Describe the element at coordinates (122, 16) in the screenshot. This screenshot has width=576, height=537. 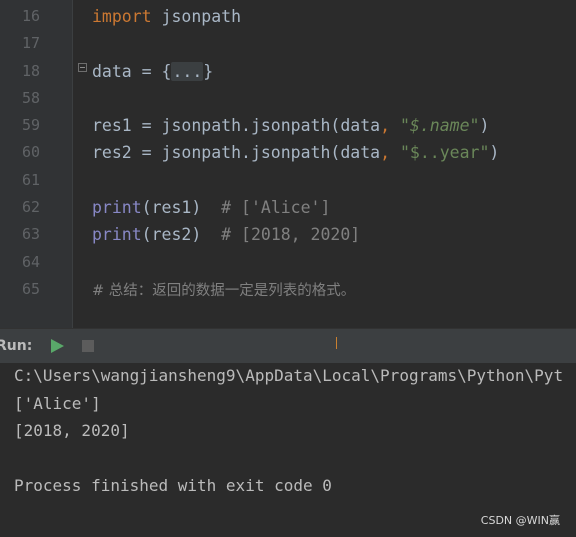
I see `import-keyword: import` at that location.